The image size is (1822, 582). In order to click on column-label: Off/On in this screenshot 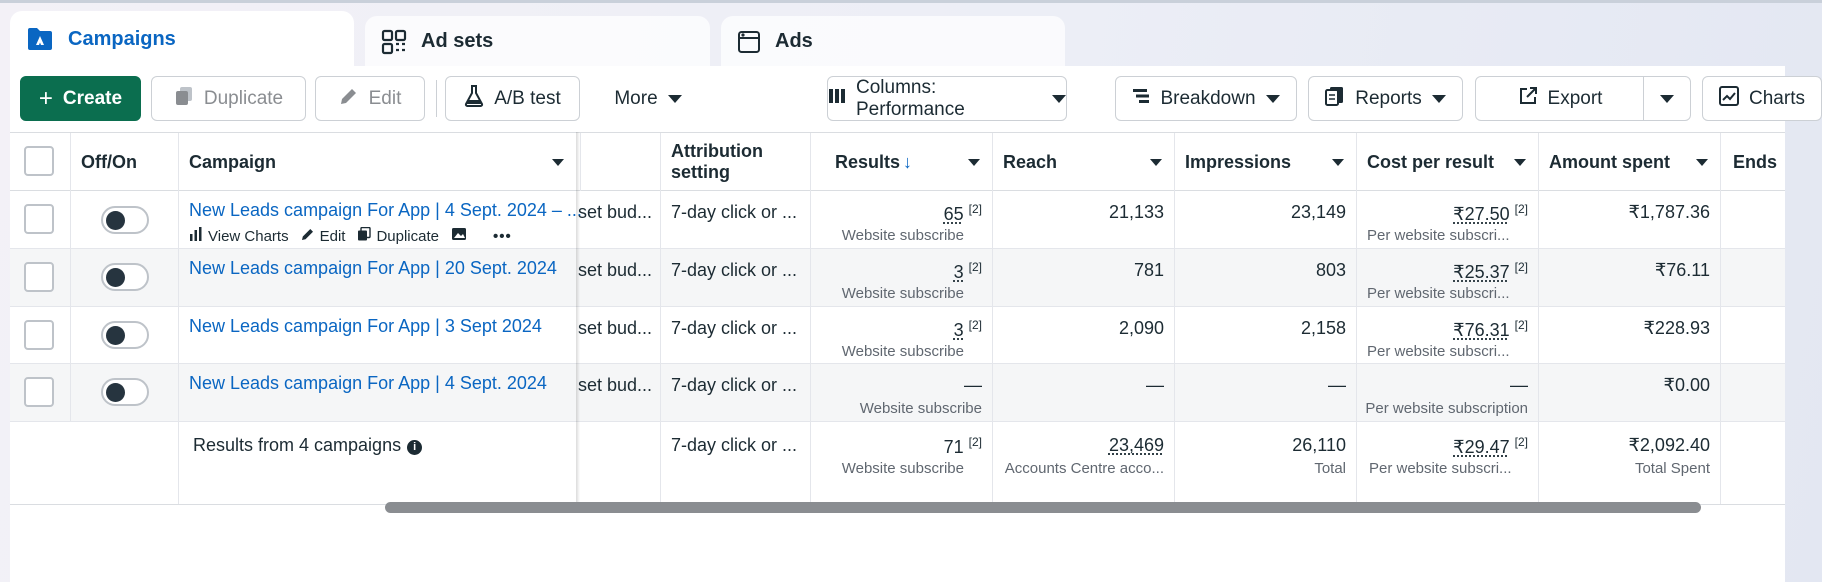, I will do `click(109, 161)`.